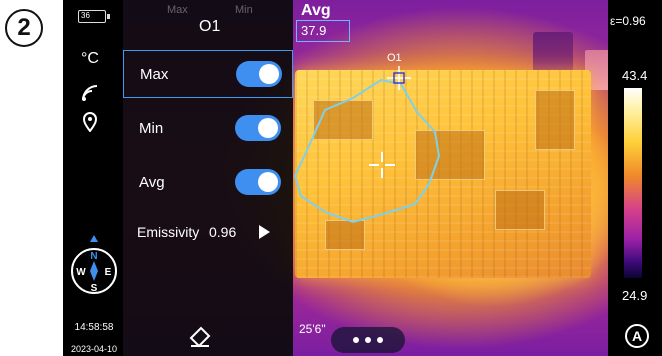 Image resolution: width=662 pixels, height=356 pixels. What do you see at coordinates (258, 128) in the screenshot?
I see `min-toggle` at bounding box center [258, 128].